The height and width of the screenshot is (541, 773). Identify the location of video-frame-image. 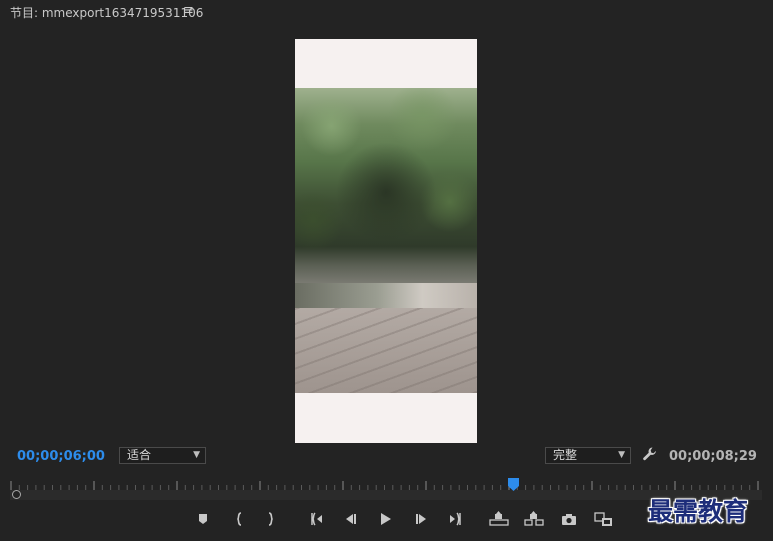
(386, 240).